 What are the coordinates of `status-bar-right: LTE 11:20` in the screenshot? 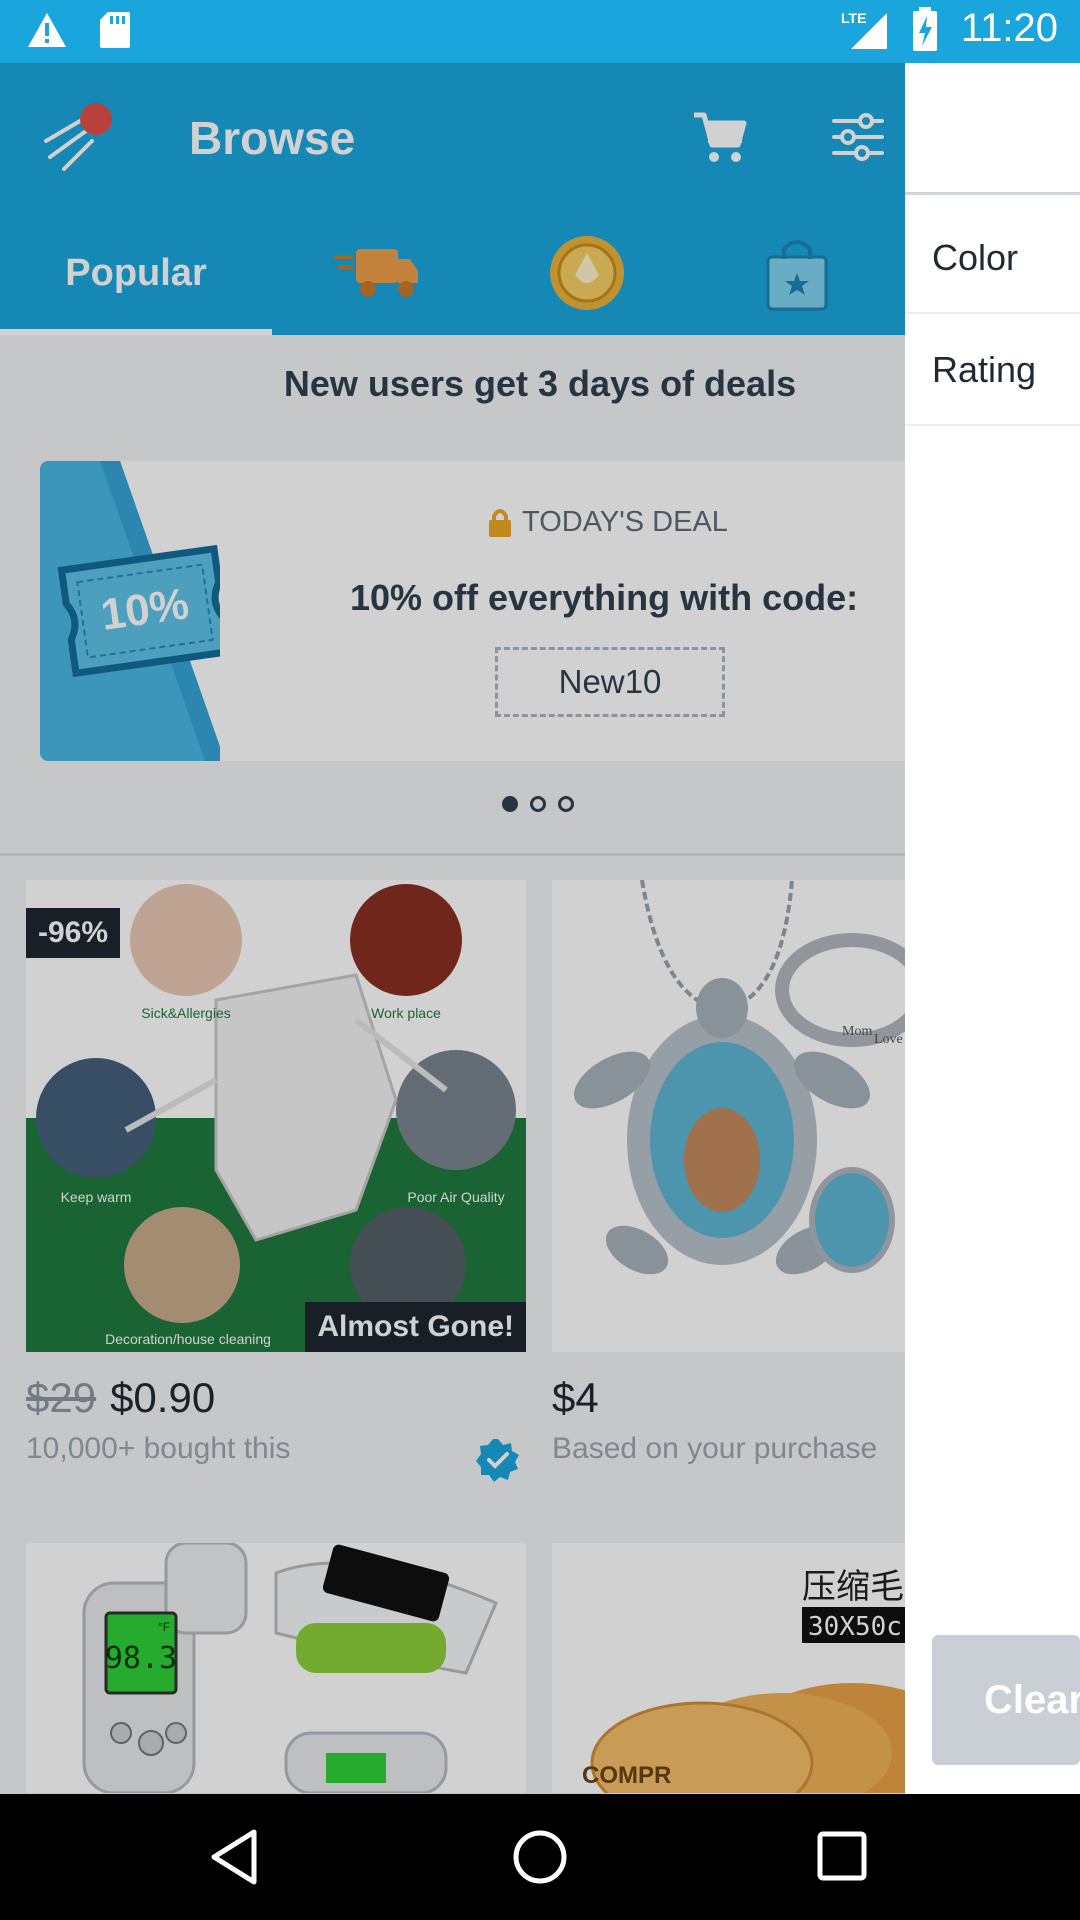 It's located at (948, 28).